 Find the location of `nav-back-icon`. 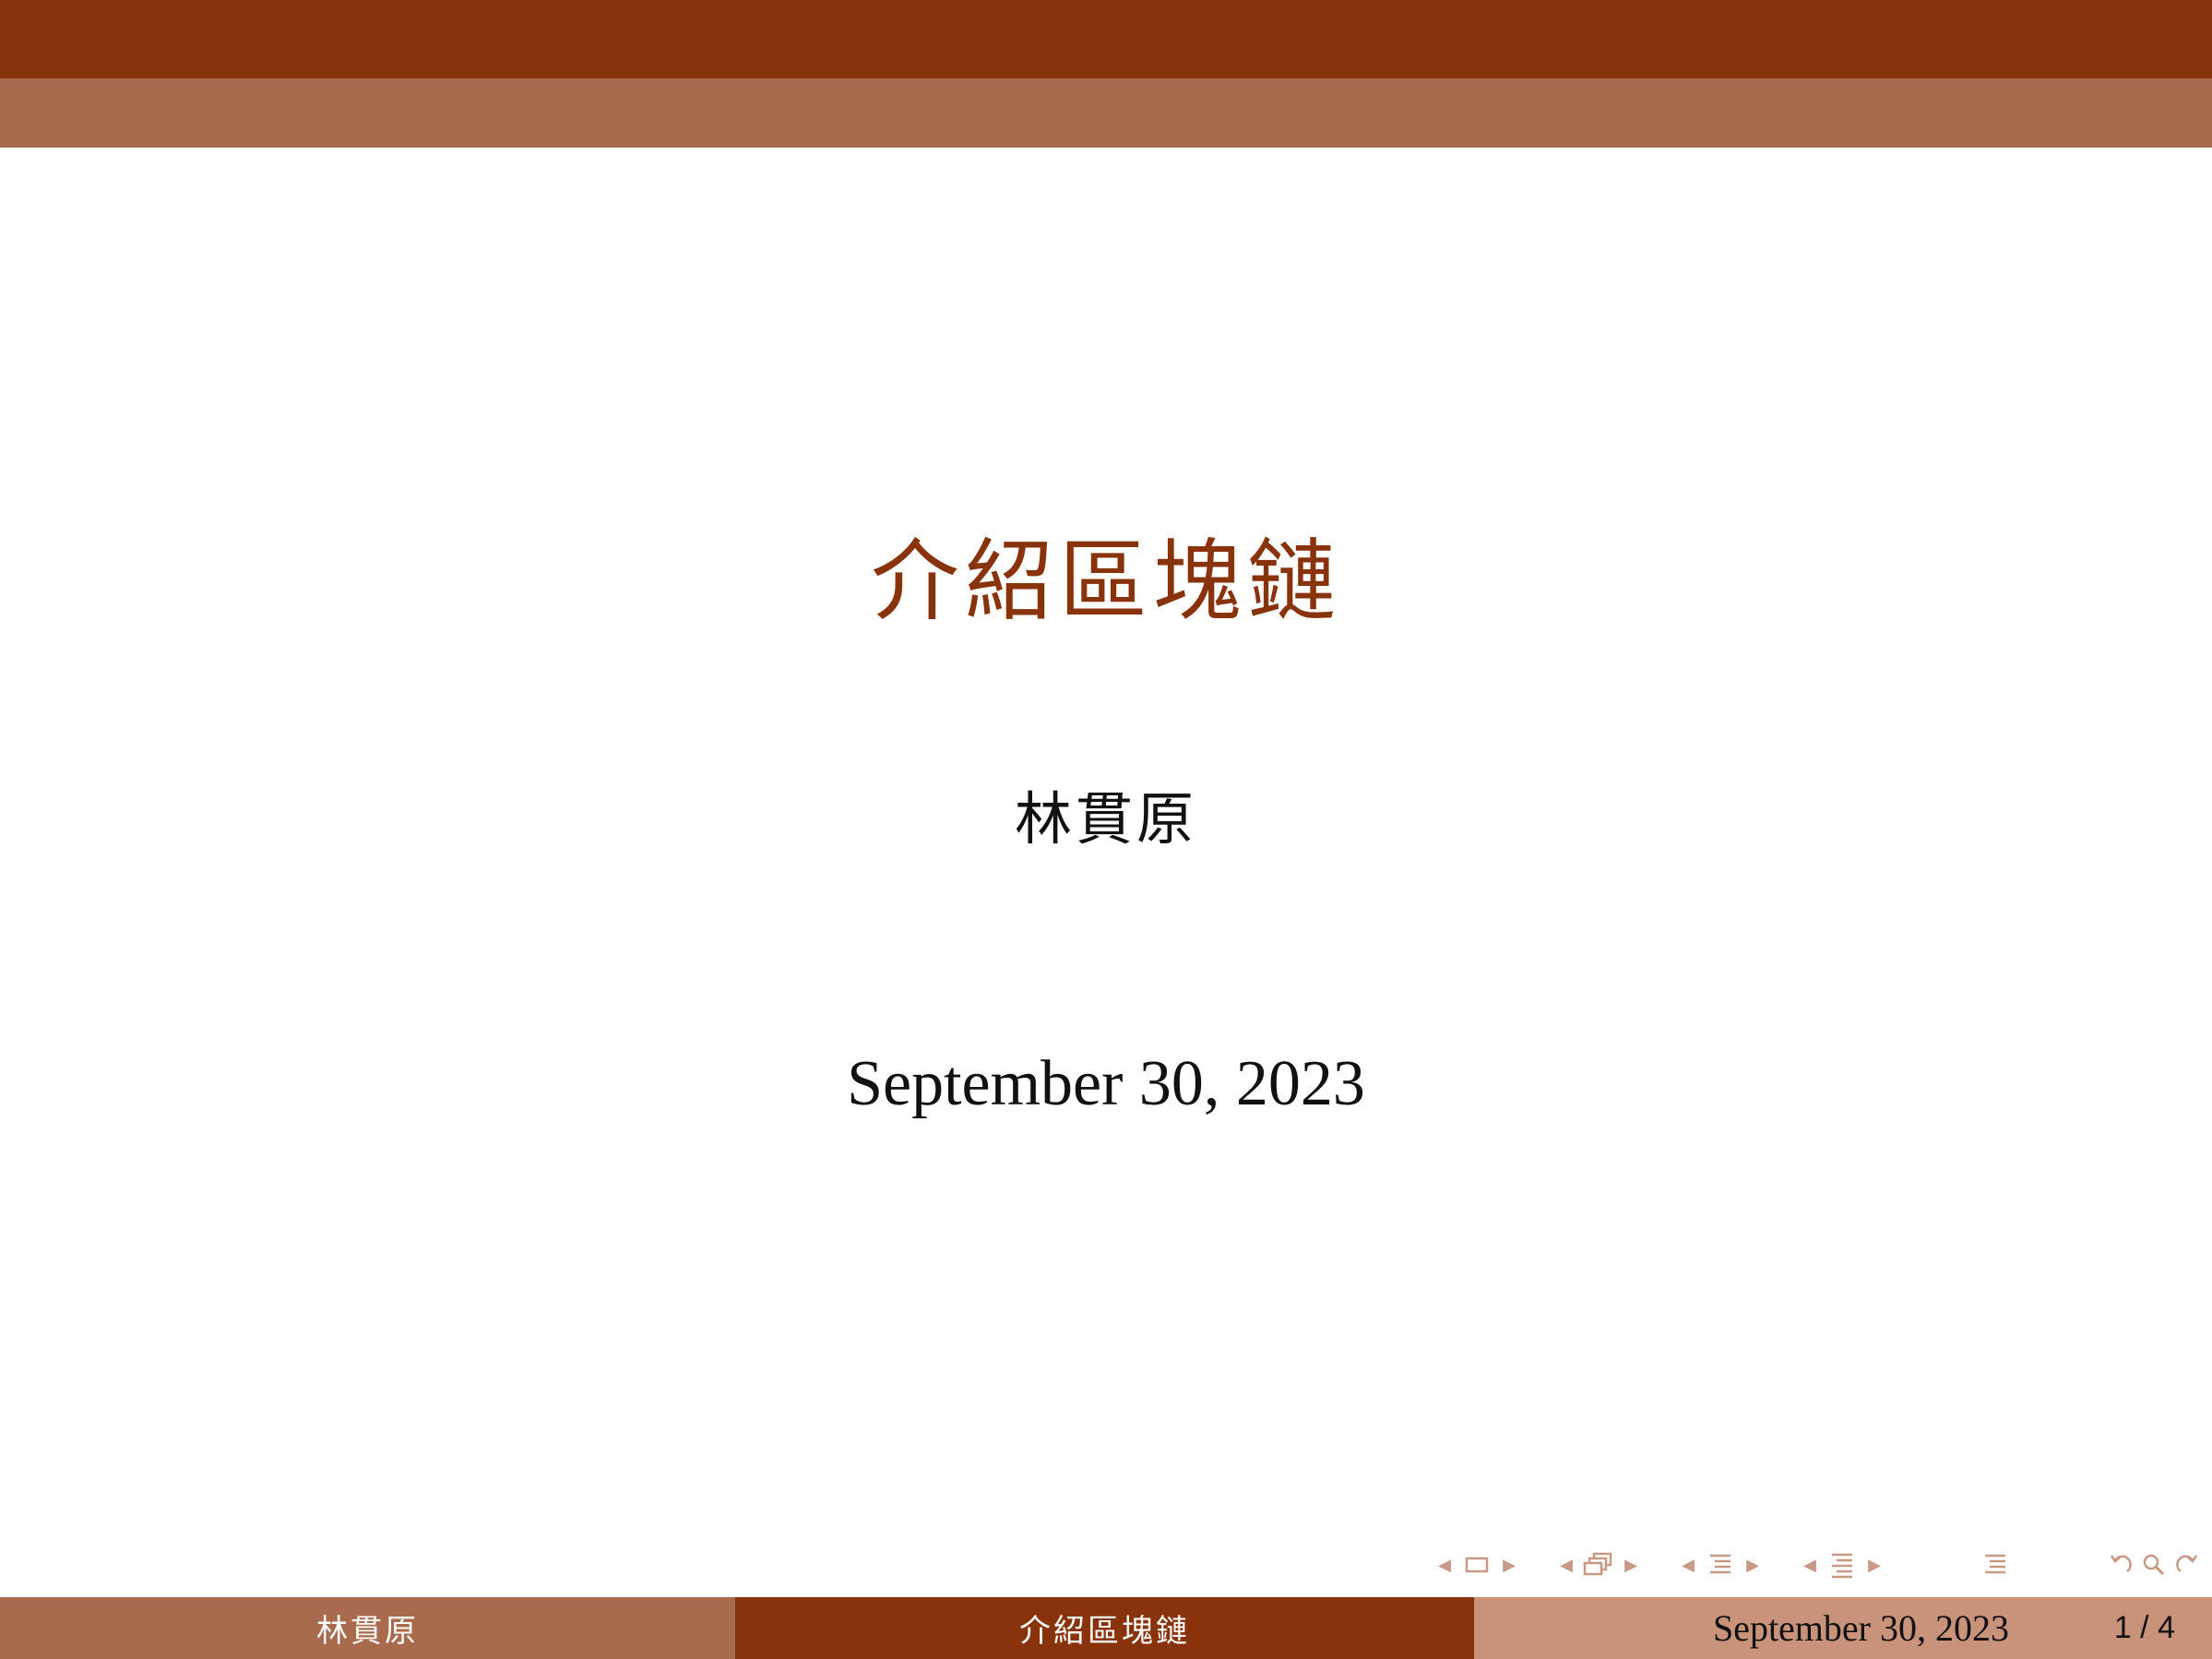

nav-back-icon is located at coordinates (2120, 1565).